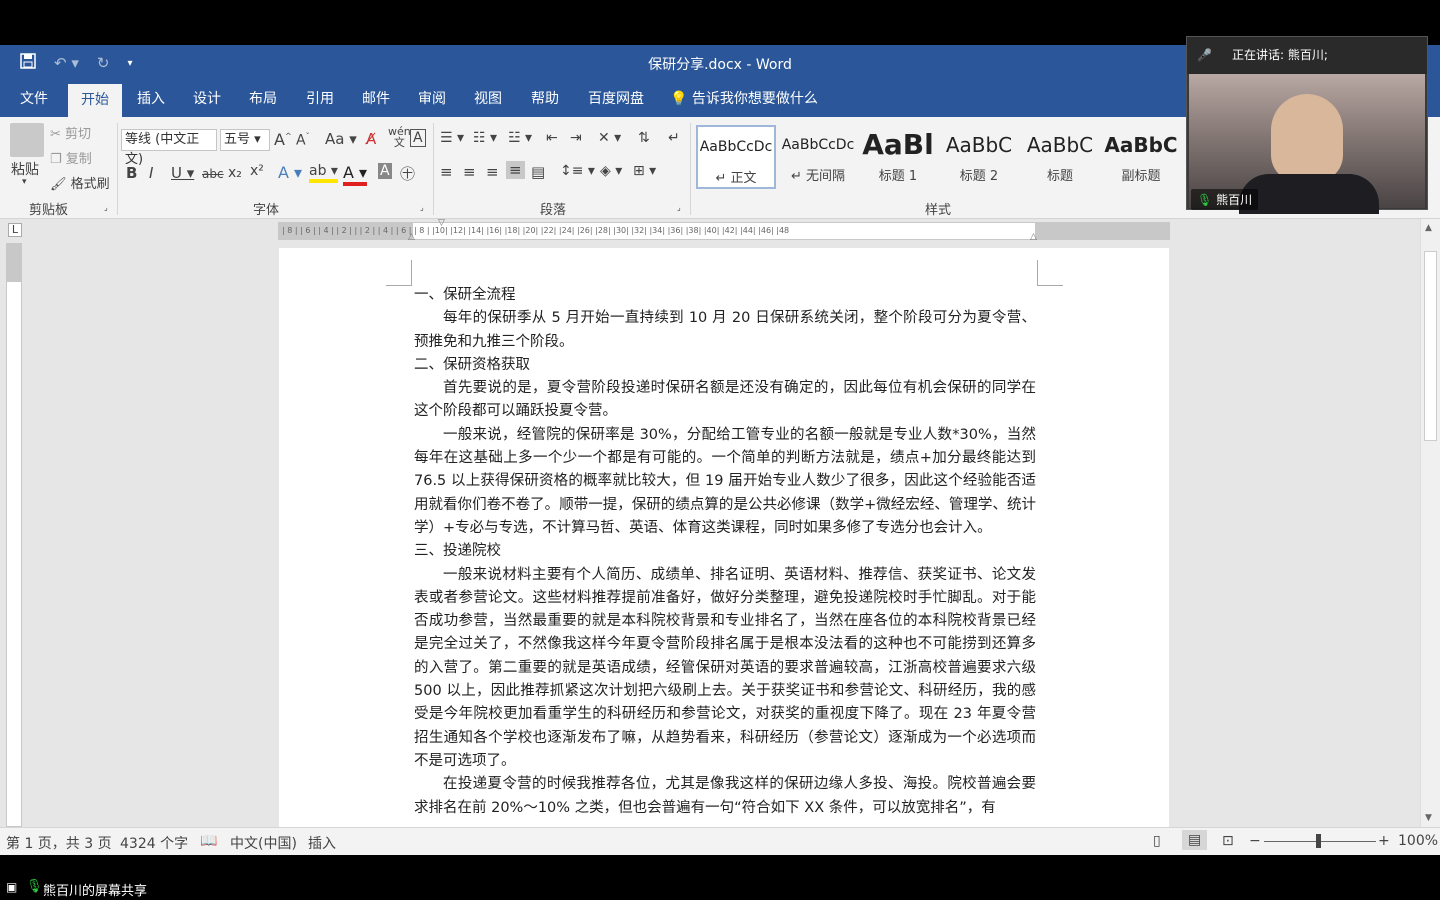 This screenshot has width=1440, height=900. I want to click on tab-insert: 插入, so click(151, 99).